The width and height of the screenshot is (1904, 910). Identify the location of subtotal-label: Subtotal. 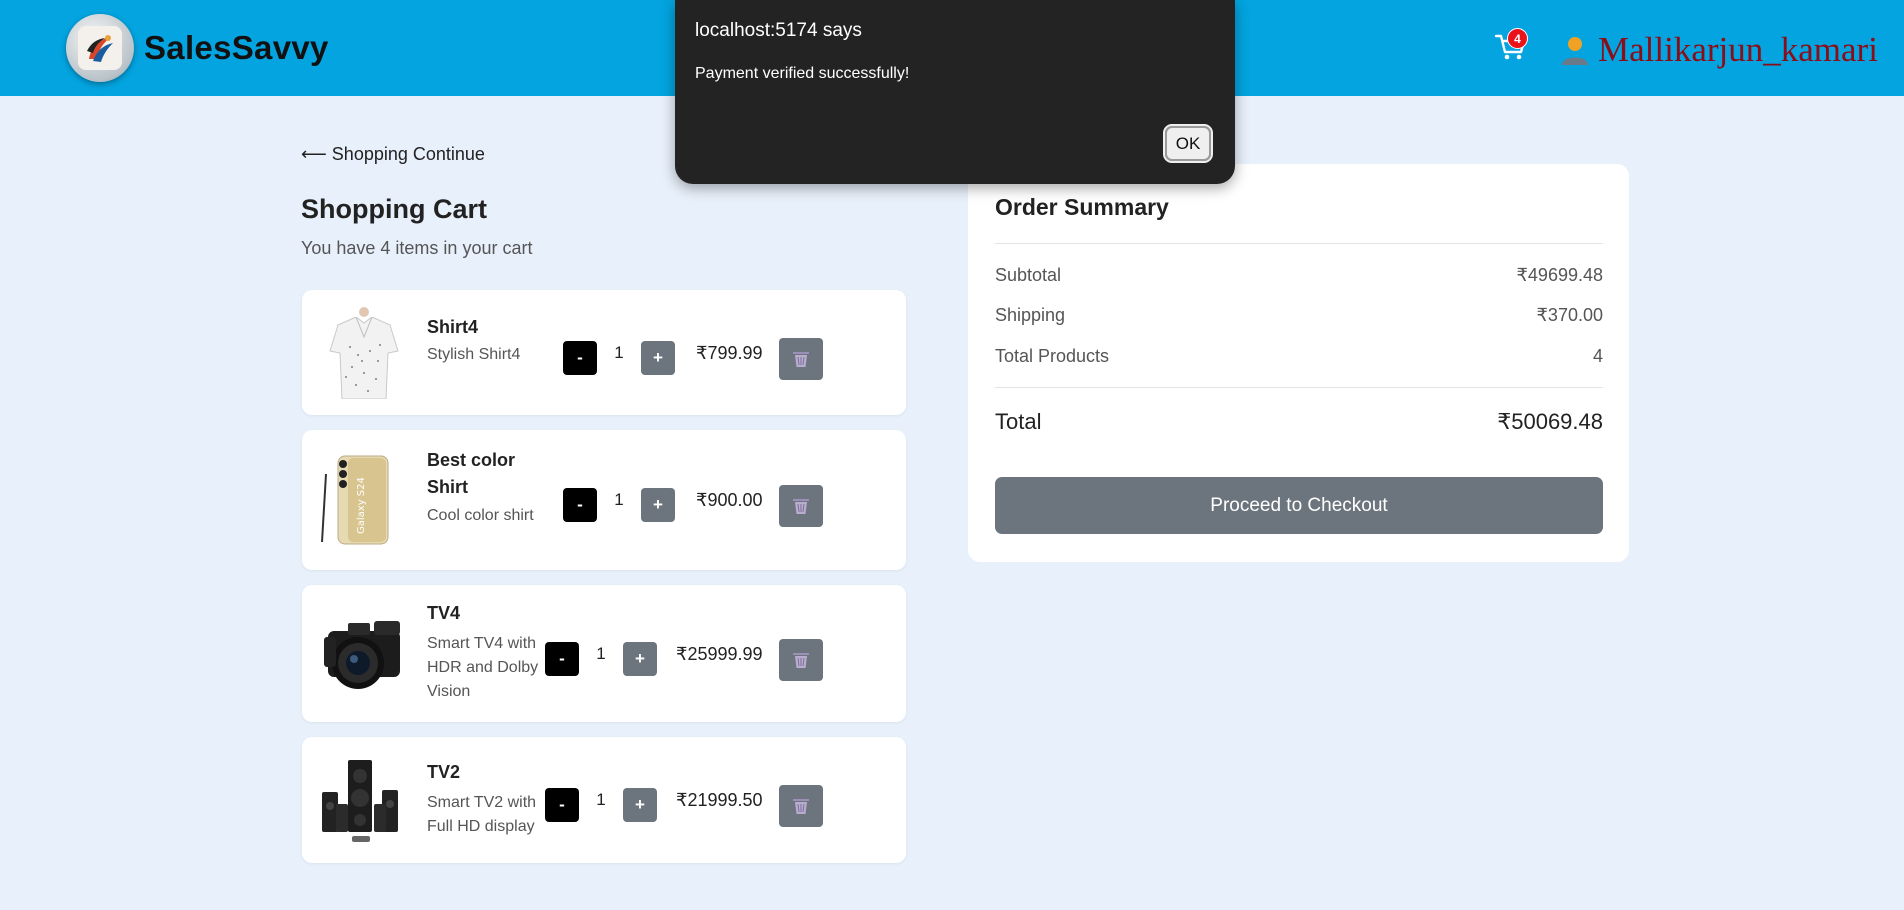
(1028, 275).